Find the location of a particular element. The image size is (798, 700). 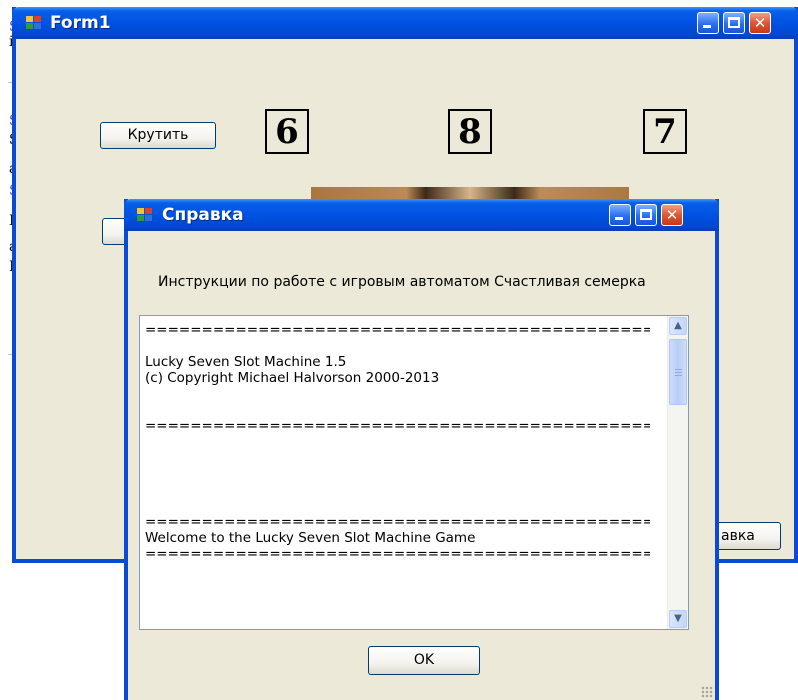

scroll-up-button: ▲ is located at coordinates (678, 326).